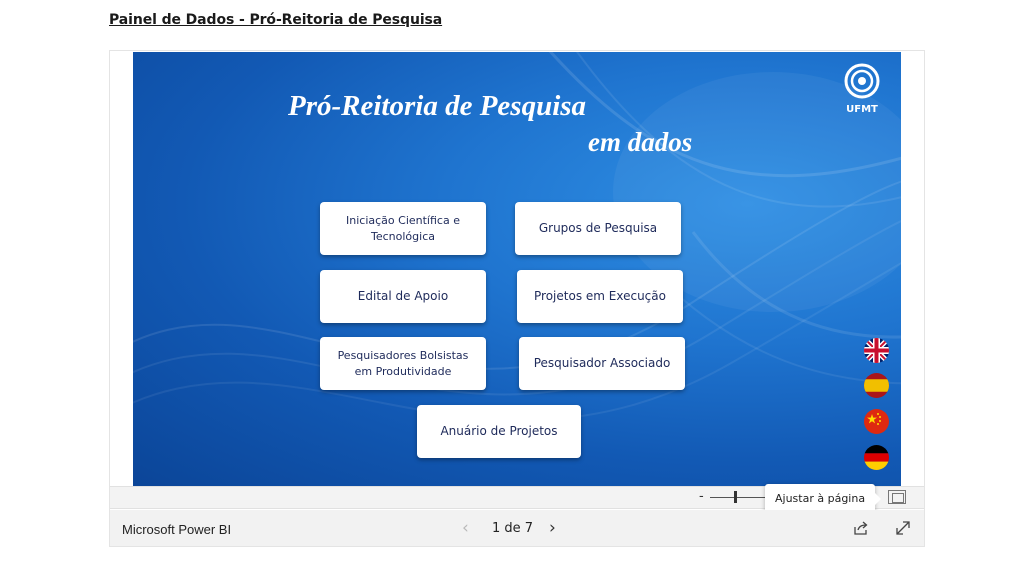 The height and width of the screenshot is (574, 1024). What do you see at coordinates (897, 497) in the screenshot?
I see `fit-to-page-button` at bounding box center [897, 497].